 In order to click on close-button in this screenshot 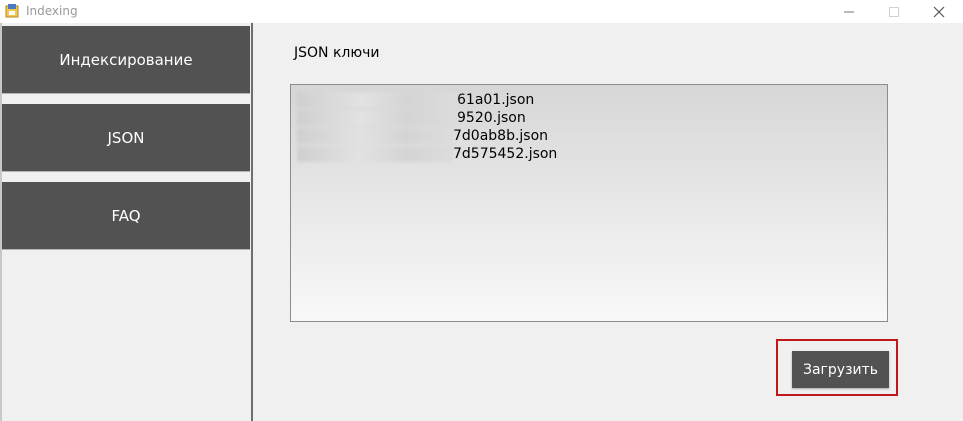, I will do `click(939, 11)`.